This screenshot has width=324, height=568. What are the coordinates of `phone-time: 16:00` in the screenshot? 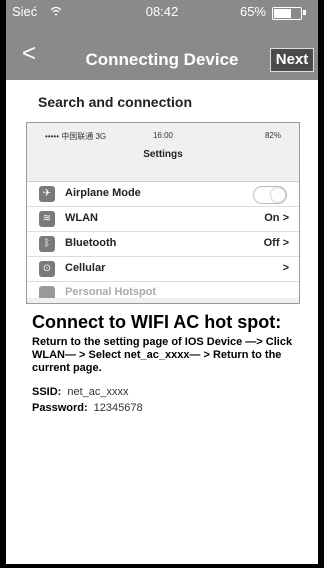 It's located at (163, 135).